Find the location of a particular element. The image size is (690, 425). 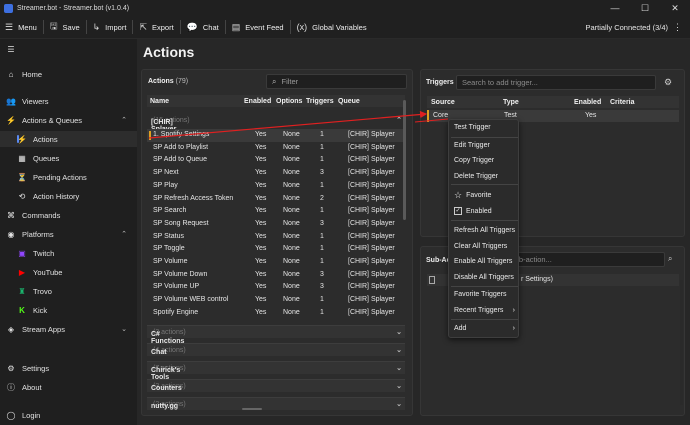

sidebar-item-about: ⓘ About is located at coordinates (68, 387).